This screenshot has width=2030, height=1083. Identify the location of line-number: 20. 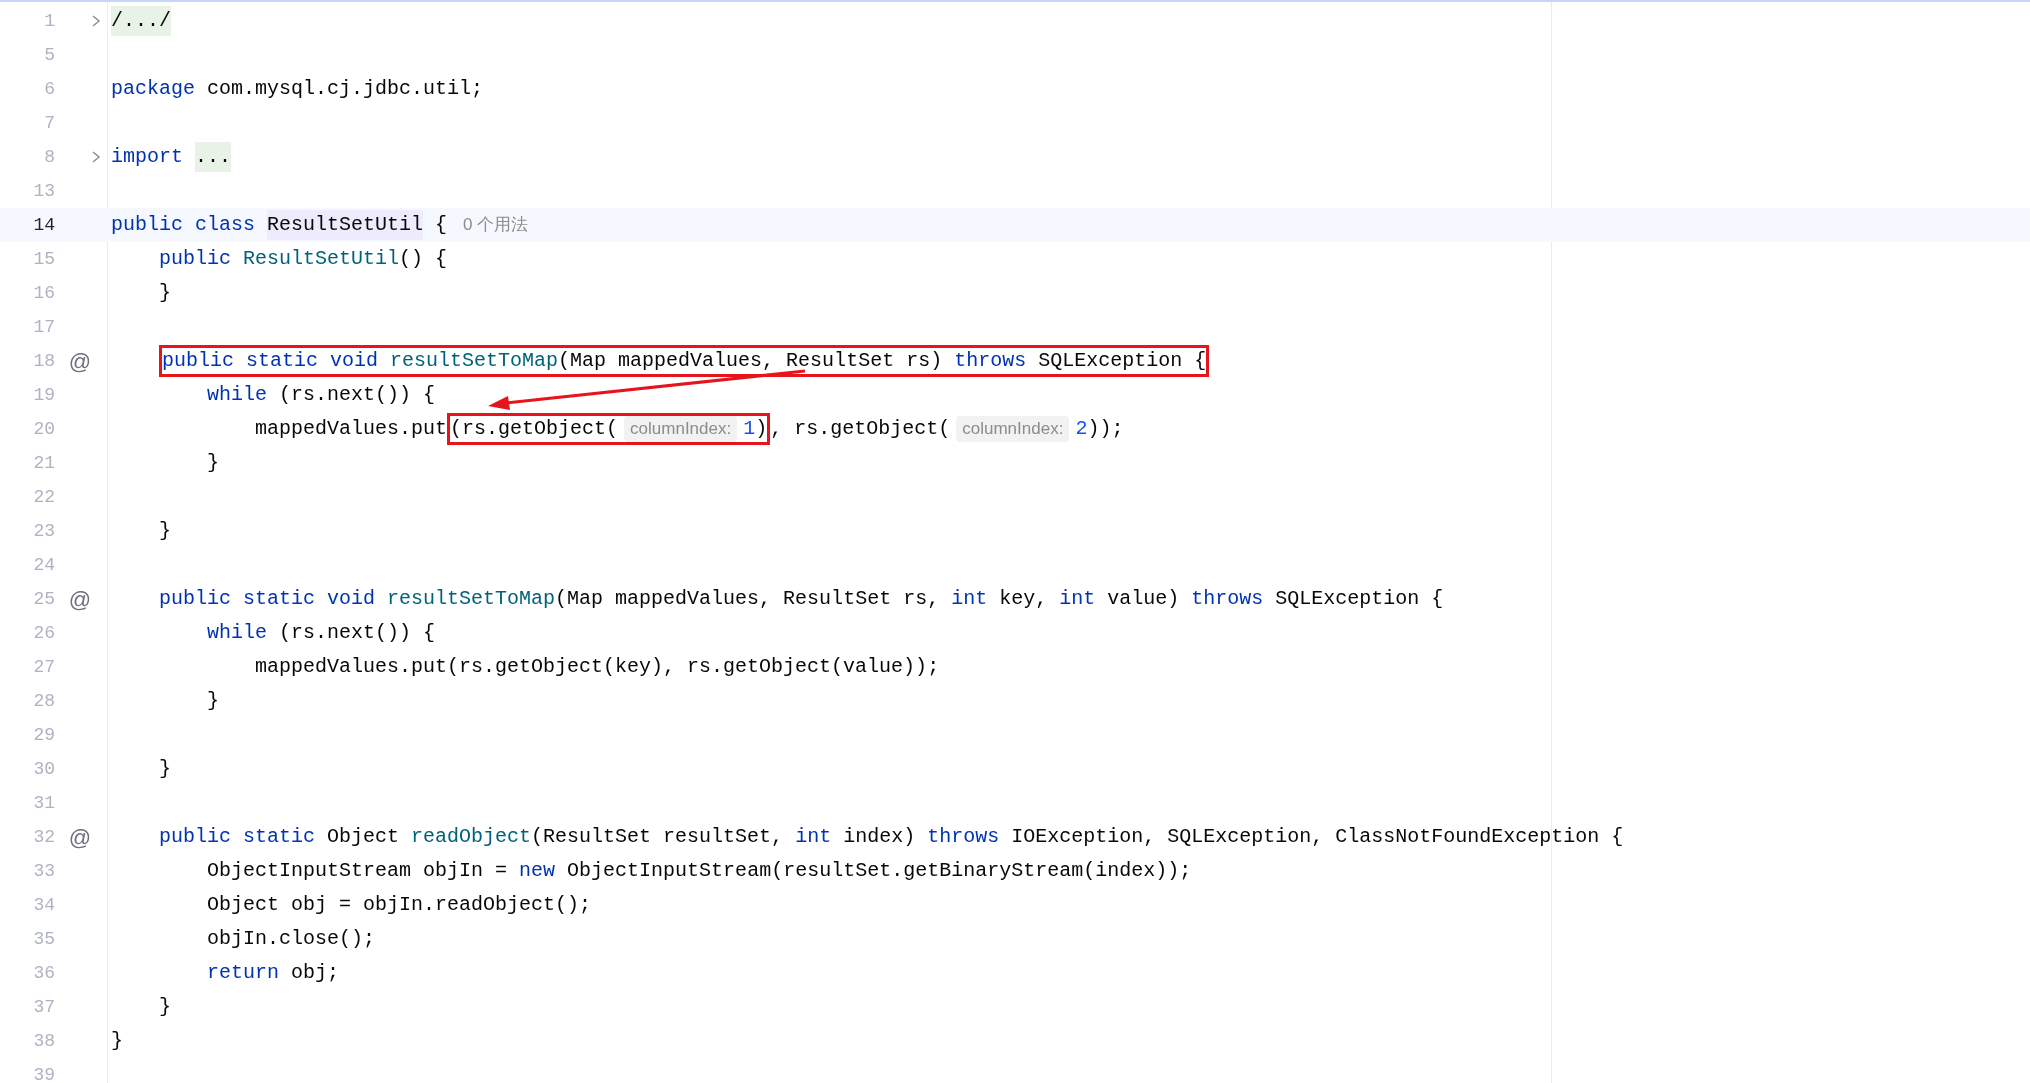
(43, 429).